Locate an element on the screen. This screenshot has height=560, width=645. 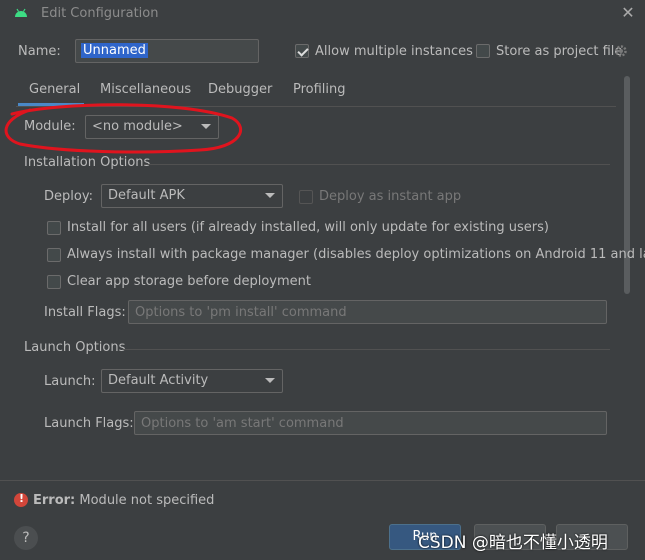
error-icon is located at coordinates (21, 499).